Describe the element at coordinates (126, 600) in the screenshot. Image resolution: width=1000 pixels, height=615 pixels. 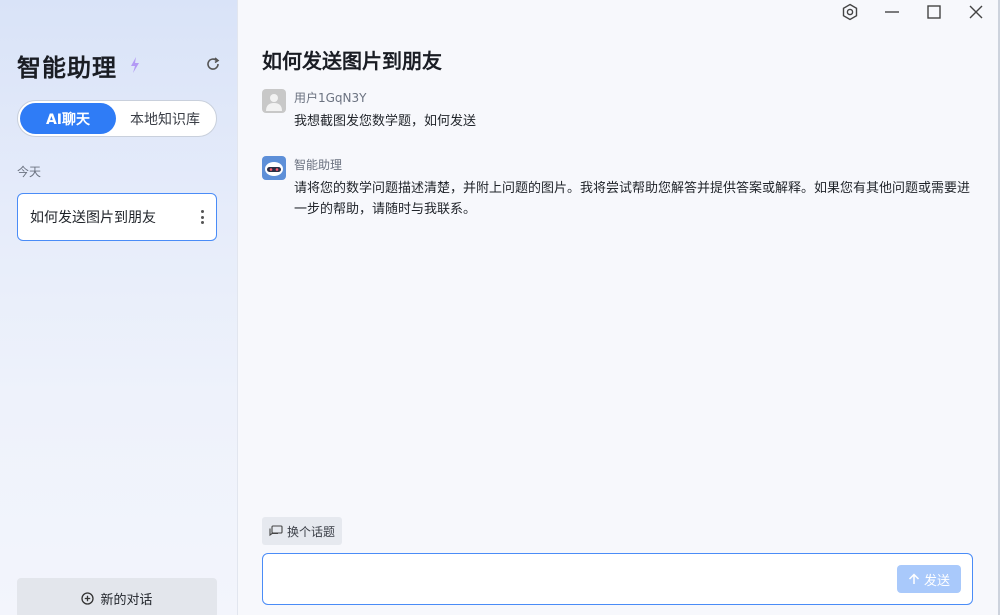
I see `new-chat-label: 新的对话` at that location.